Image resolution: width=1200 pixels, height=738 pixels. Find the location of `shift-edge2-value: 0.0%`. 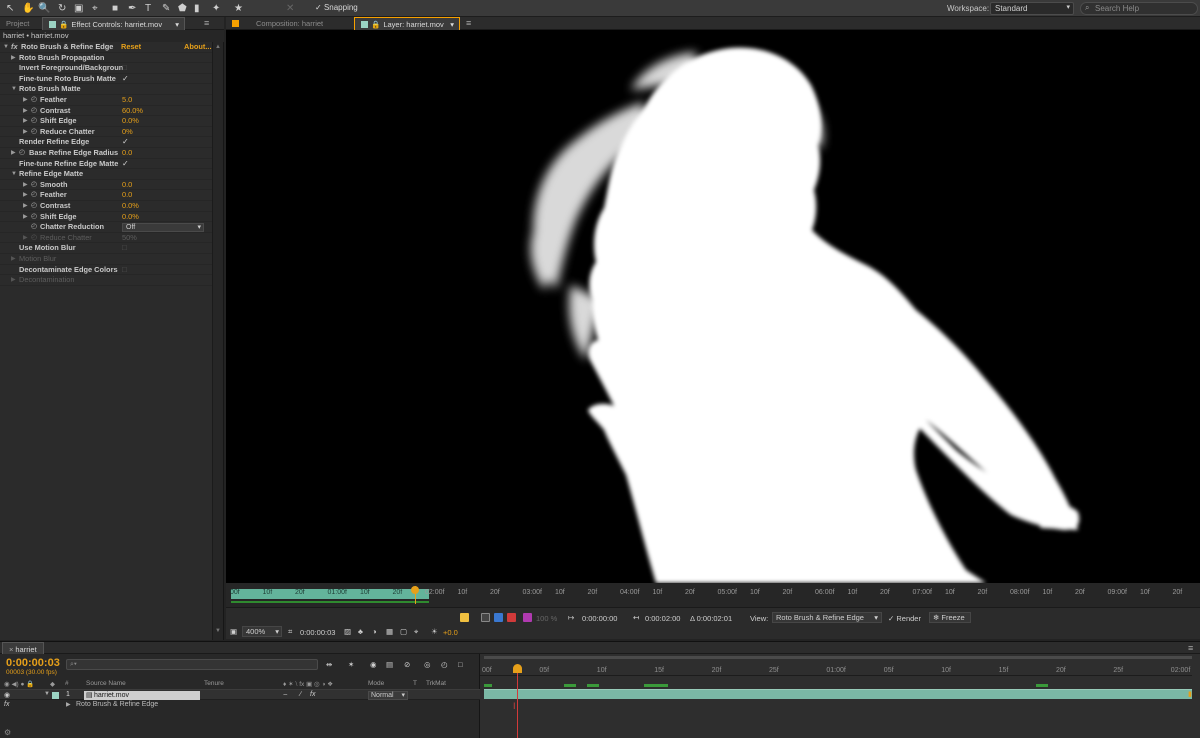

shift-edge2-value: 0.0% is located at coordinates (130, 217).